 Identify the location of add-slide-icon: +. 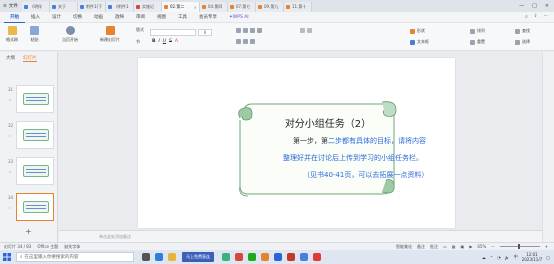
(28, 231).